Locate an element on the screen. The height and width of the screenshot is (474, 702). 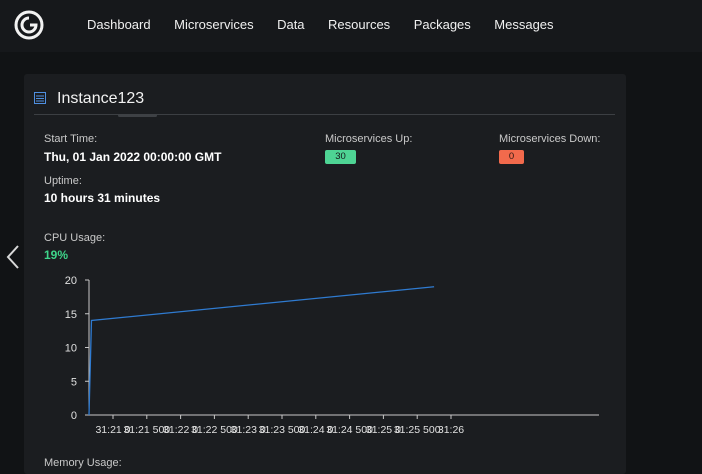
cpu-usage-value: 19% is located at coordinates (56, 255).